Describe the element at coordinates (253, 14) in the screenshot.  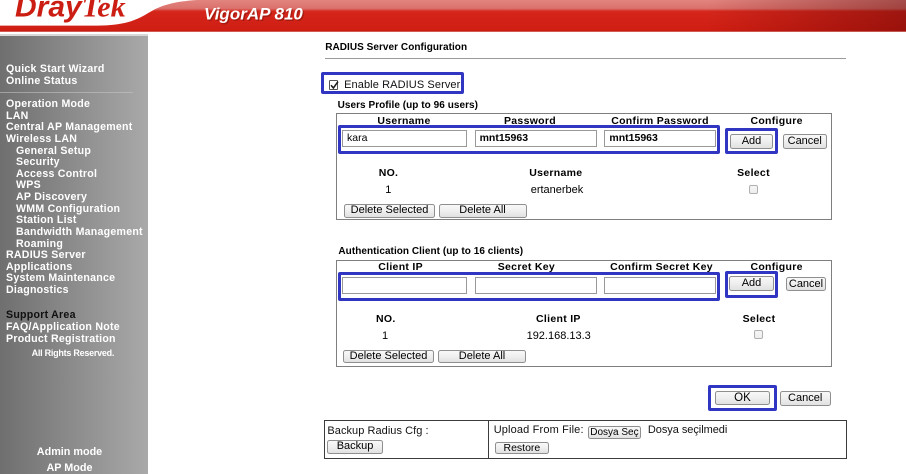
I see `svg-text: VigorAP 810` at that location.